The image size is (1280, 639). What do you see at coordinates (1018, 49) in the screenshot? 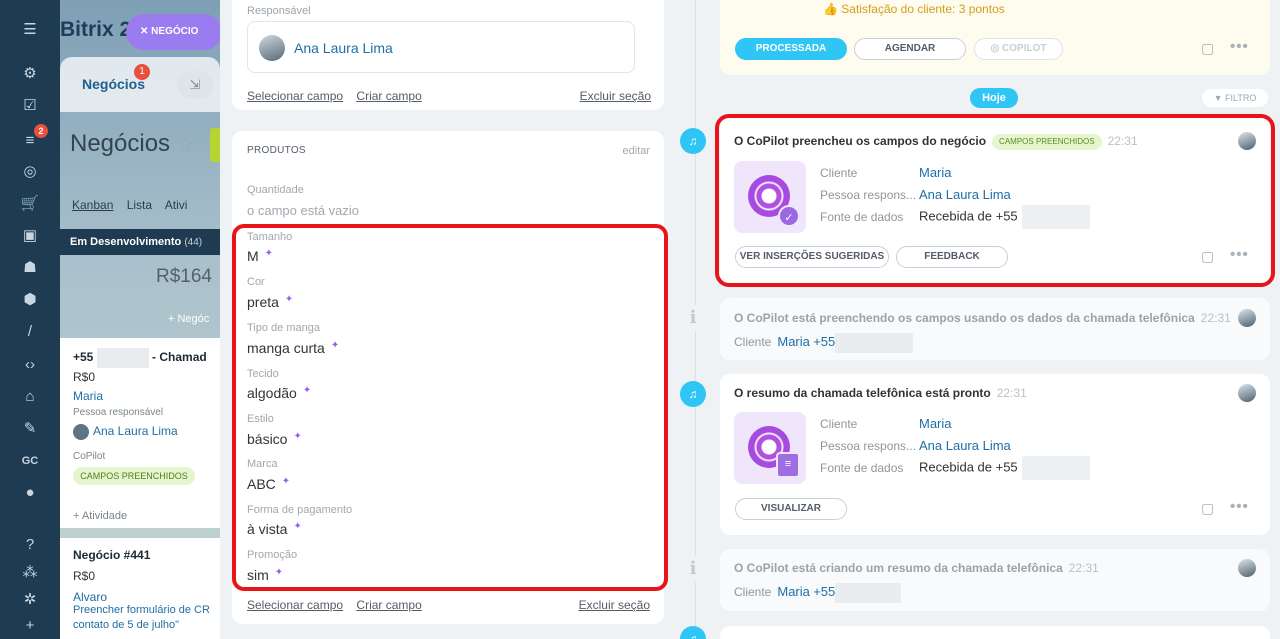
I see `copilot-button: ◎ COPILOT` at bounding box center [1018, 49].